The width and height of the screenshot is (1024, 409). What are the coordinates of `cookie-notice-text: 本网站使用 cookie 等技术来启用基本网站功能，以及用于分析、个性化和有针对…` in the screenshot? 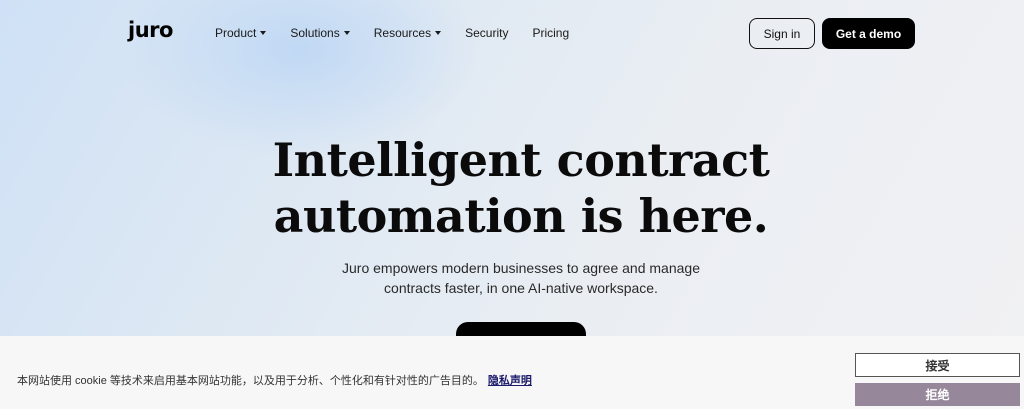 It's located at (250, 381).